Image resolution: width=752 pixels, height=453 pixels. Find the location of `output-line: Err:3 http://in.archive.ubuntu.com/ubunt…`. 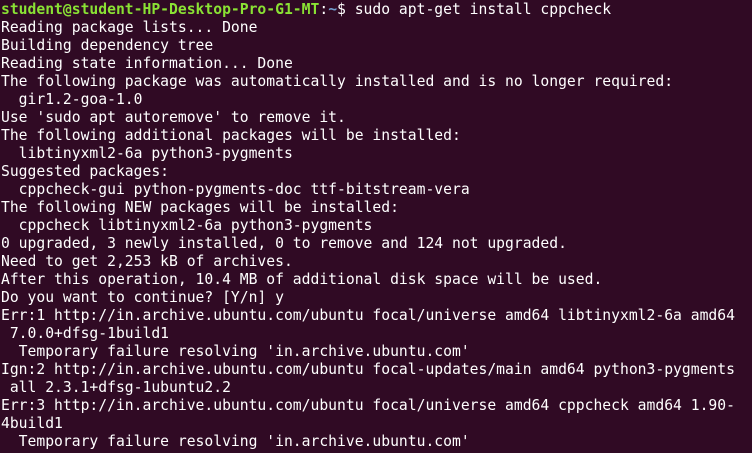

output-line: Err:3 http://in.archive.ubuntu.com/ubunt… is located at coordinates (368, 405).